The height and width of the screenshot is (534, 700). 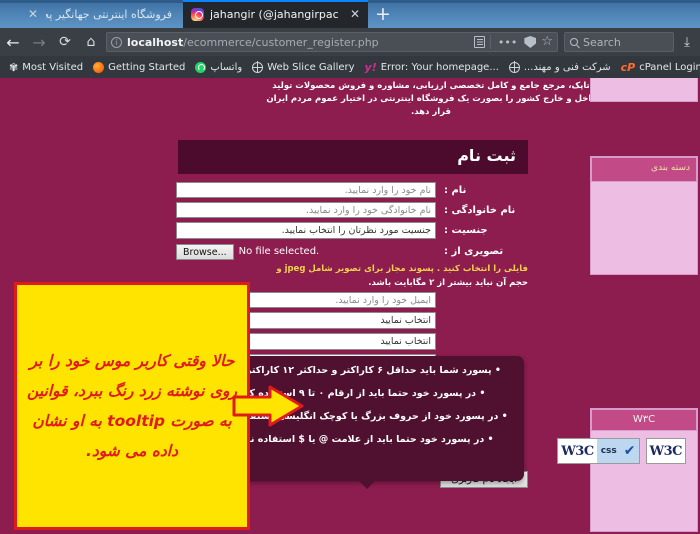 I want to click on w3c-css-badge: W3C css ✔, so click(x=598, y=451).